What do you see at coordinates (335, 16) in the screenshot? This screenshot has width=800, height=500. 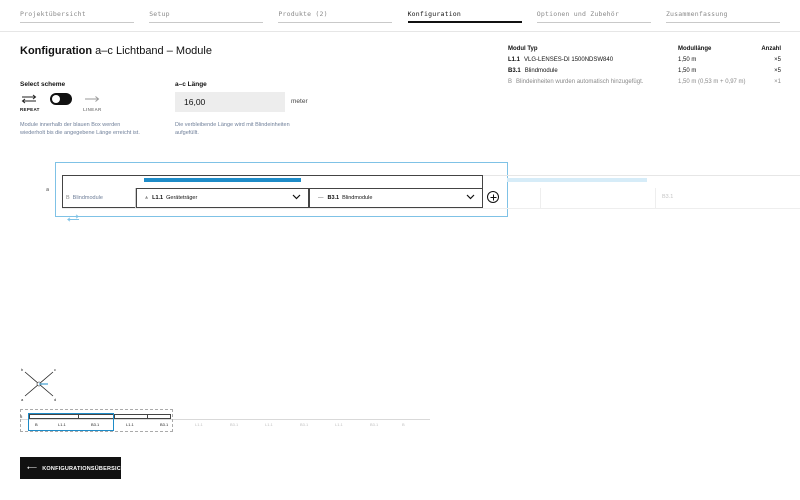 I see `step-produkte: Produkte (2)` at bounding box center [335, 16].